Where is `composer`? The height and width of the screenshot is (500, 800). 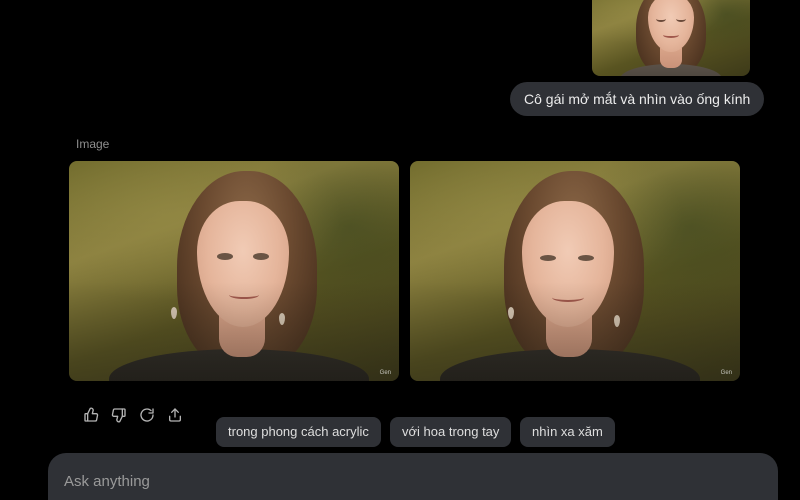
composer is located at coordinates (413, 476).